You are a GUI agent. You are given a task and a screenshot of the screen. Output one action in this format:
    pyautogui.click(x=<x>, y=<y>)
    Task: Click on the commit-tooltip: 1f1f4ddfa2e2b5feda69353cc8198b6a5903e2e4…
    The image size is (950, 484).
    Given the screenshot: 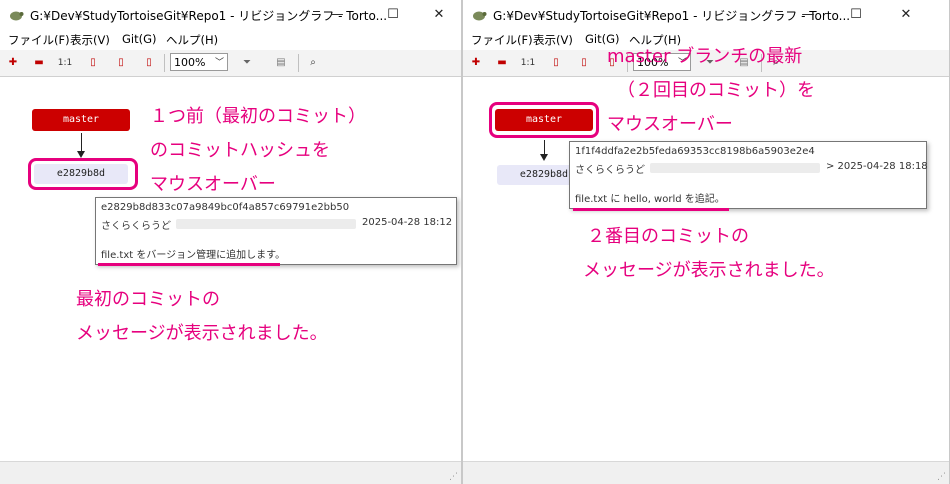 What is the action you would take?
    pyautogui.click(x=748, y=175)
    